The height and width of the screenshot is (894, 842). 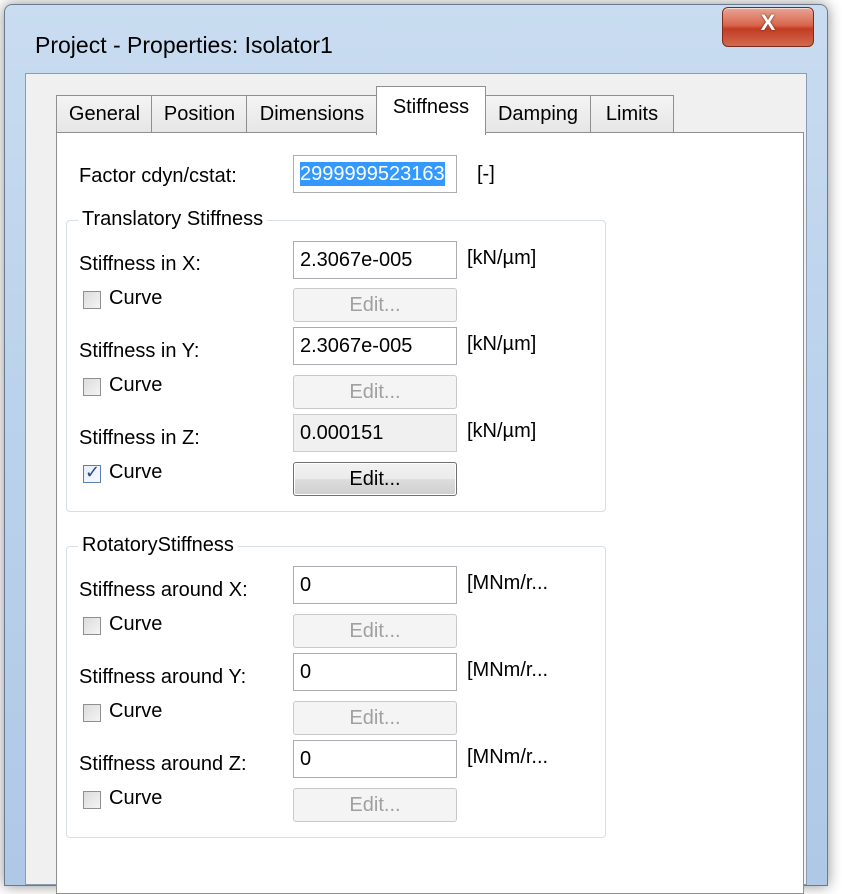 I want to click on close-button: X, so click(x=768, y=27).